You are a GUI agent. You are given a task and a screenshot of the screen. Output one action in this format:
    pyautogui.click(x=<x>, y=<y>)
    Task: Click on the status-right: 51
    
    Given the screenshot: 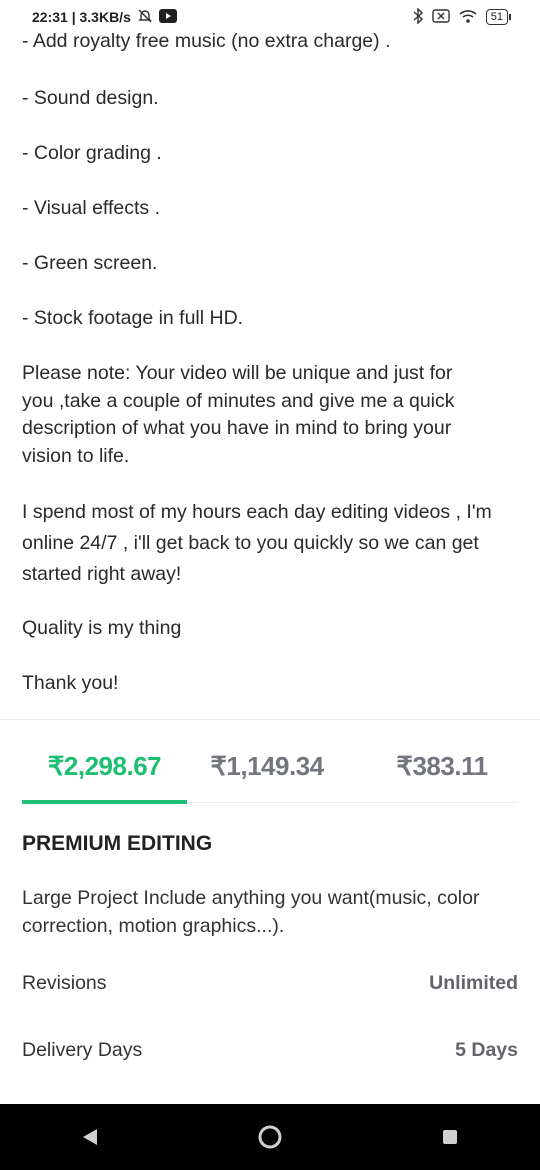 What is the action you would take?
    pyautogui.click(x=462, y=16)
    